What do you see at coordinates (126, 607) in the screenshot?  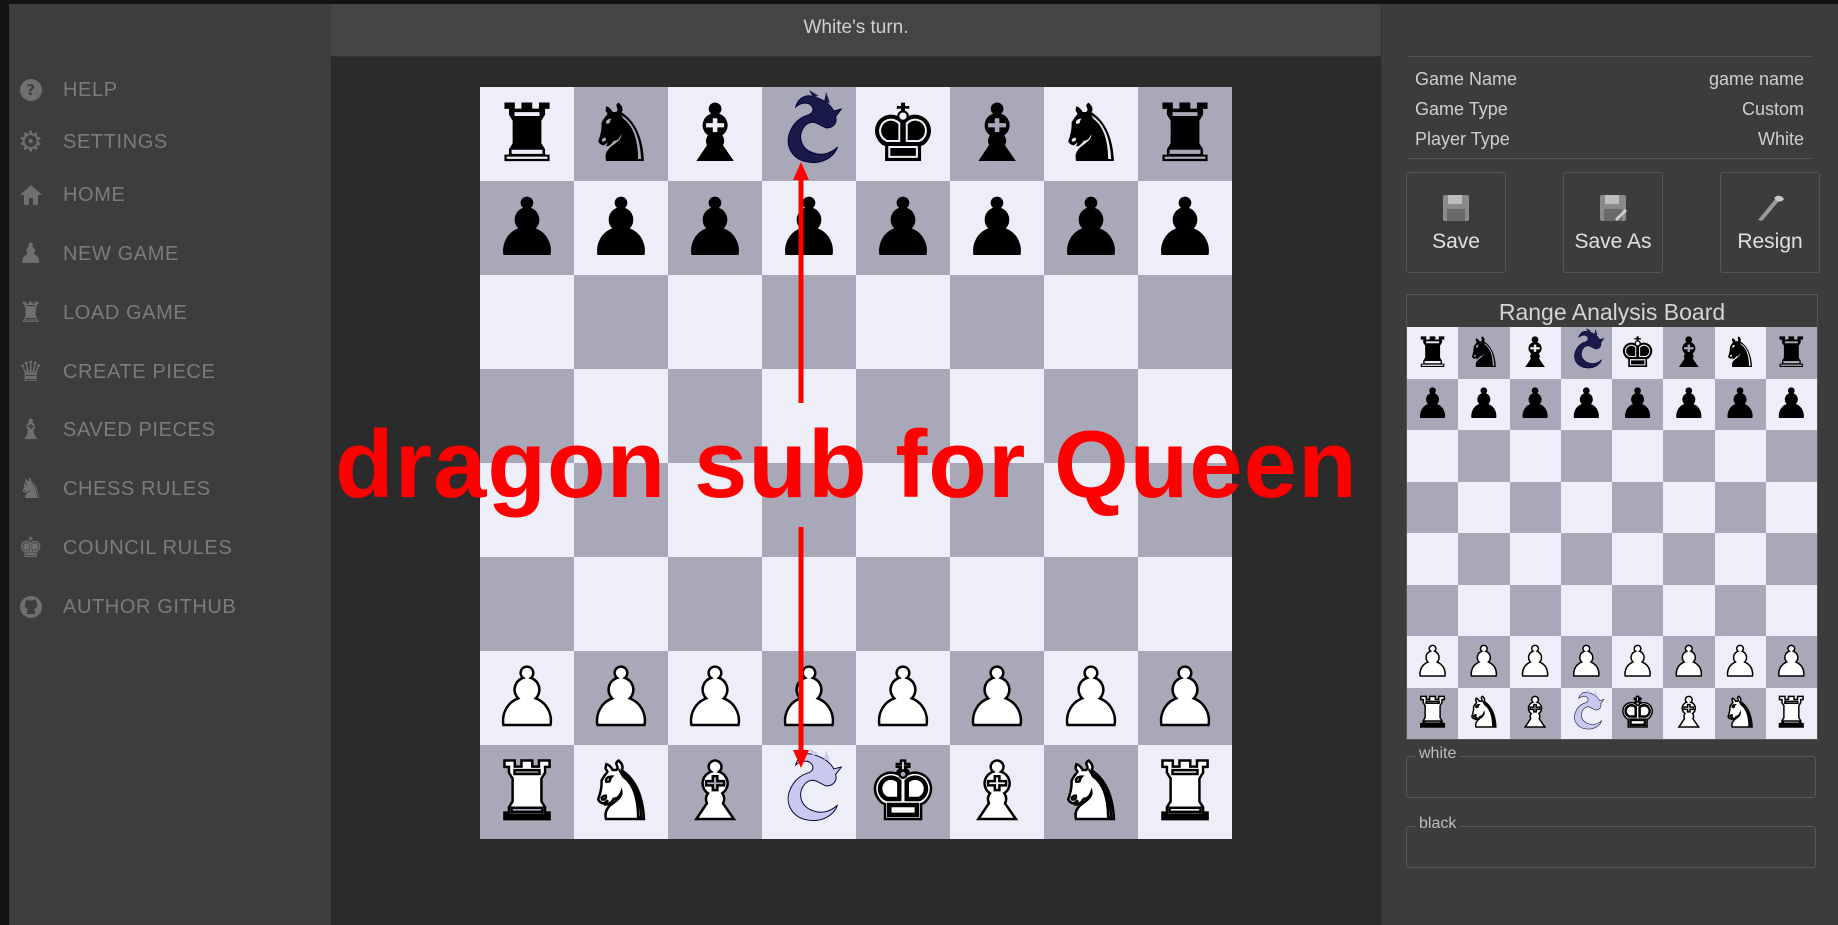 I see `sidebar-item-author-github: AUTHOR GITHUB` at bounding box center [126, 607].